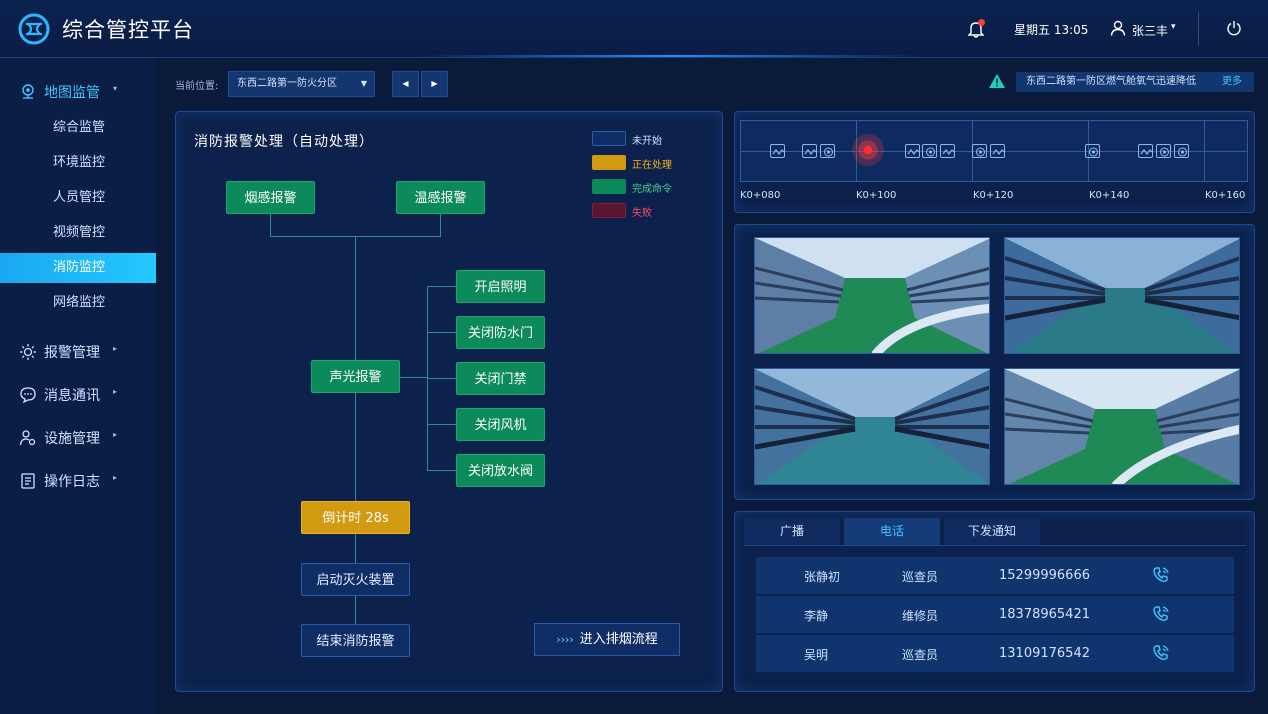 This screenshot has width=1268, height=714. I want to click on contact-row: 张静初 巡查员 15299996666, so click(995, 575).